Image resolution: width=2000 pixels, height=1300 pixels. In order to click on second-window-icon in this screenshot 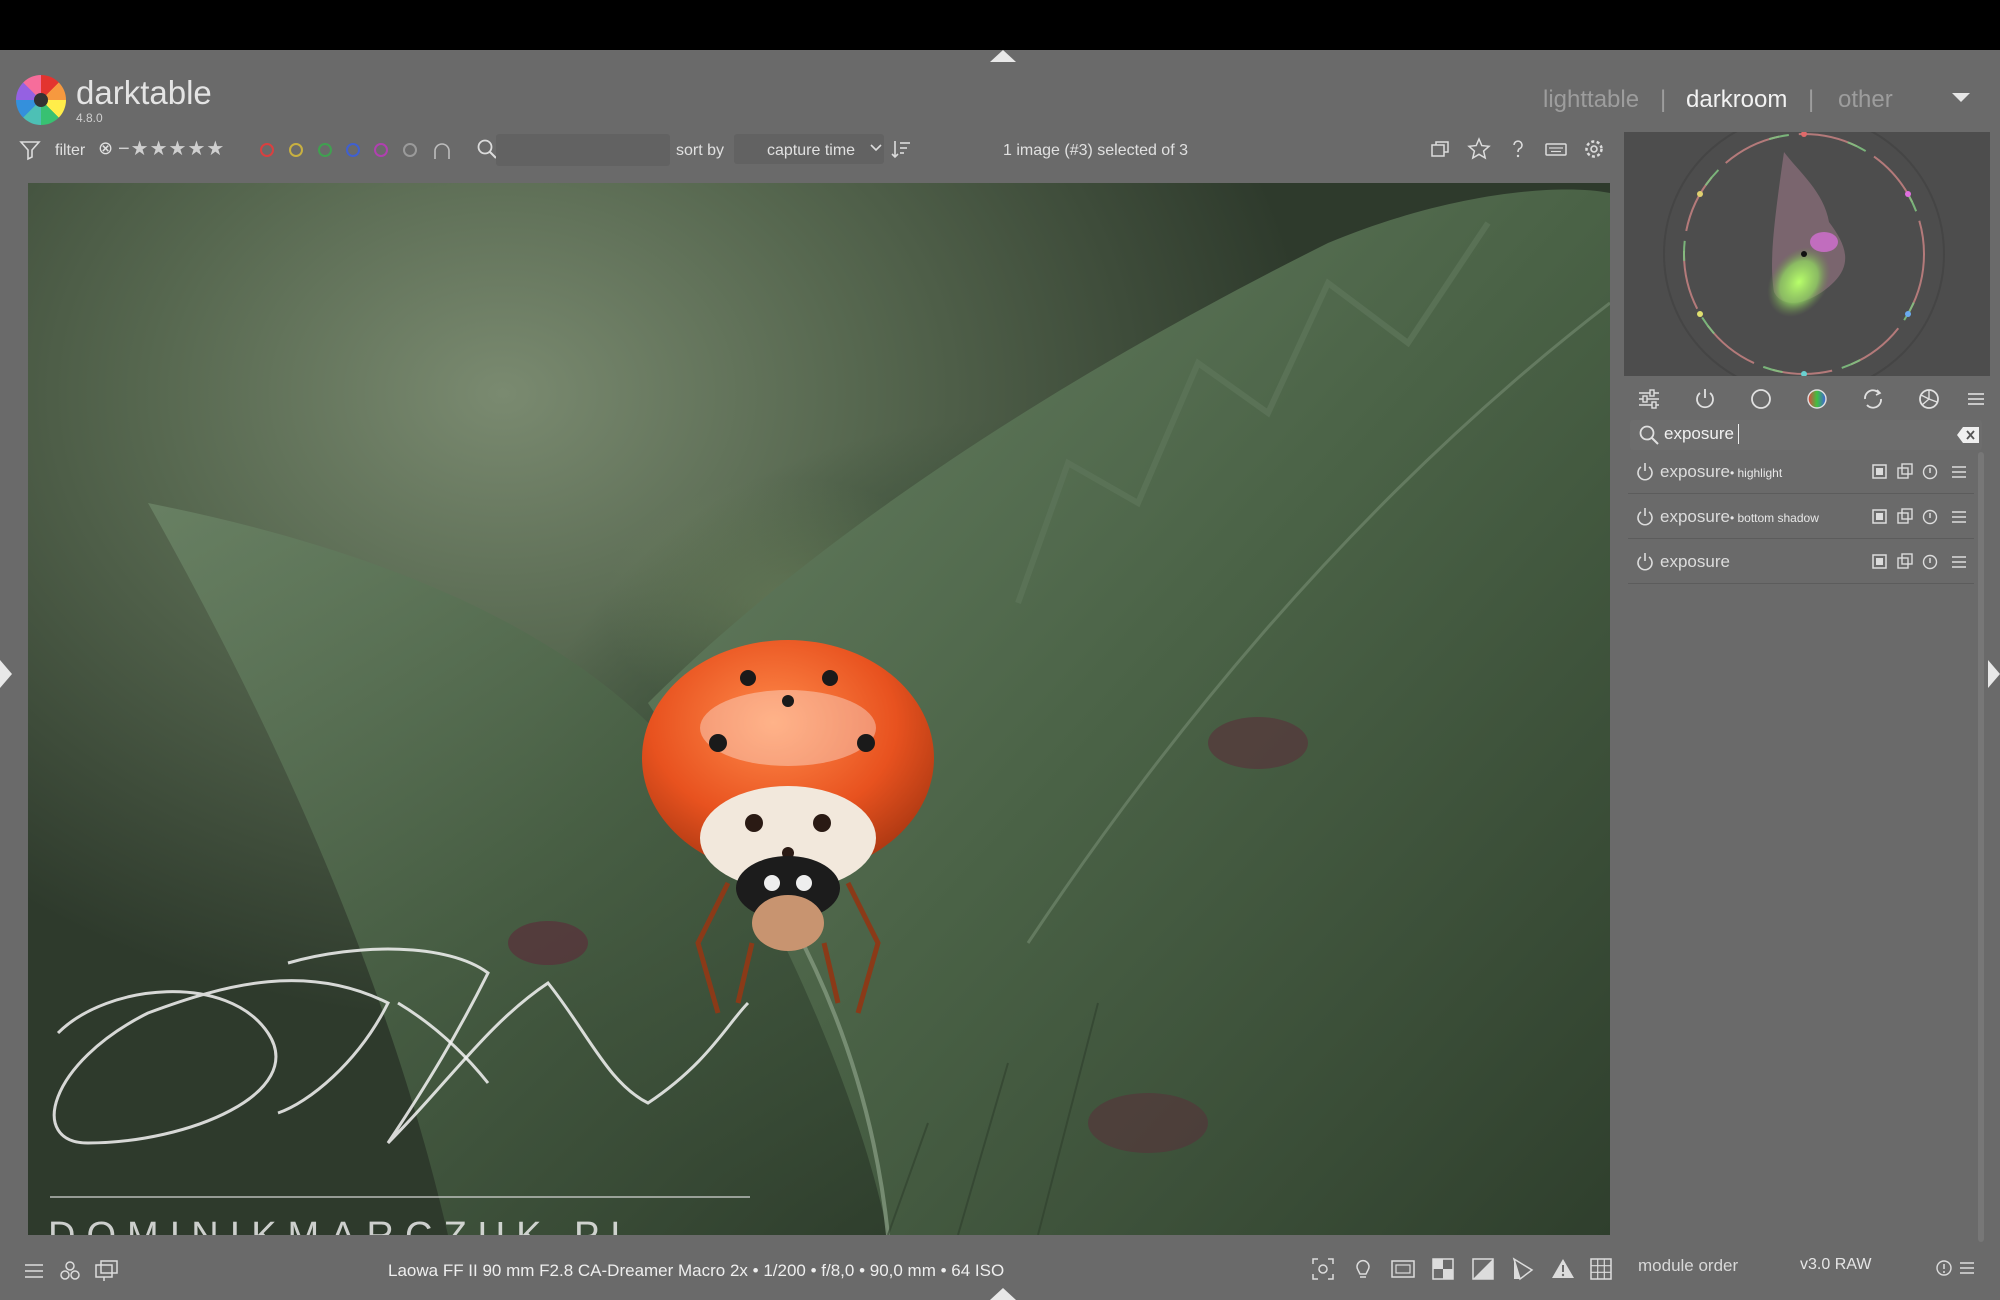, I will do `click(106, 1270)`.